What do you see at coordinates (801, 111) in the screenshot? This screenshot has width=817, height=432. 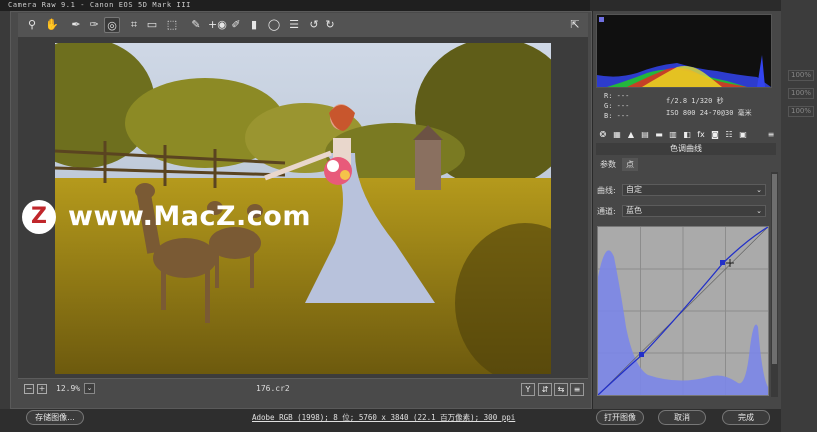 I see `side-percent-3: 100%` at bounding box center [801, 111].